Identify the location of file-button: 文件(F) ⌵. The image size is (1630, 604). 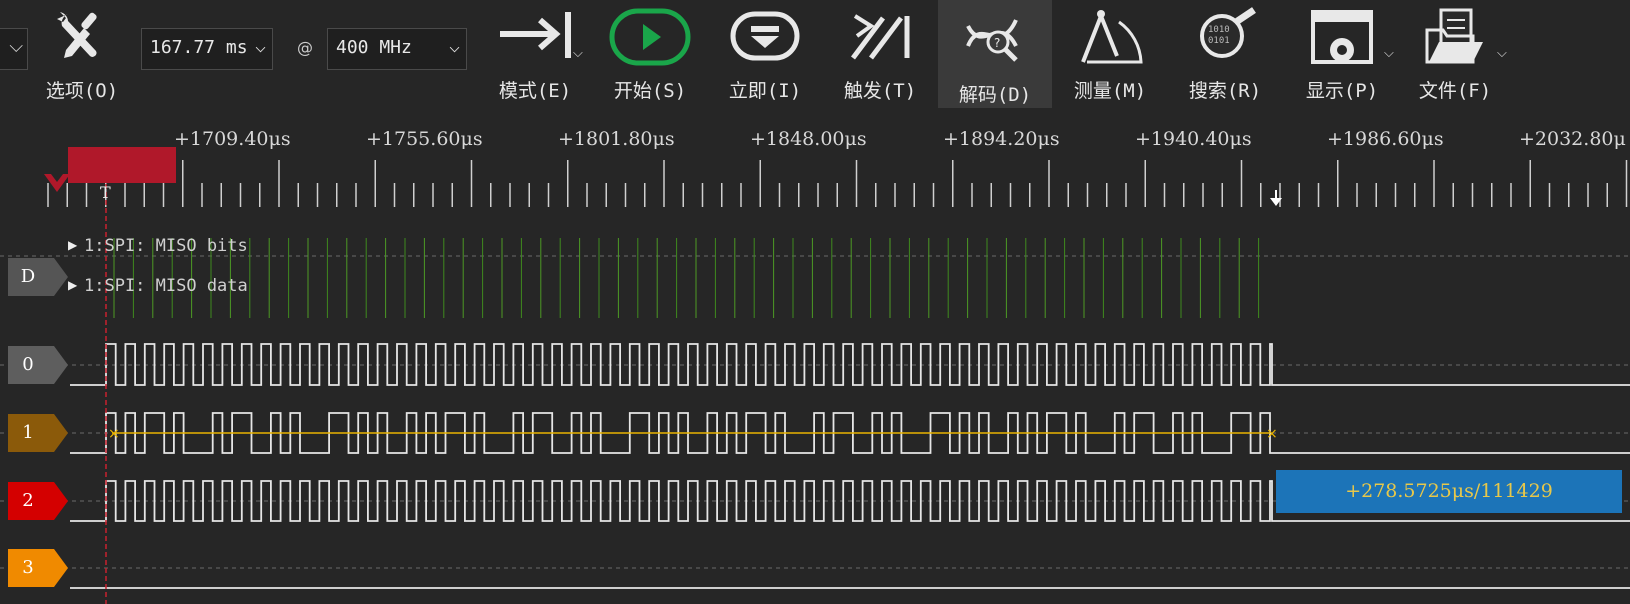
(1456, 54).